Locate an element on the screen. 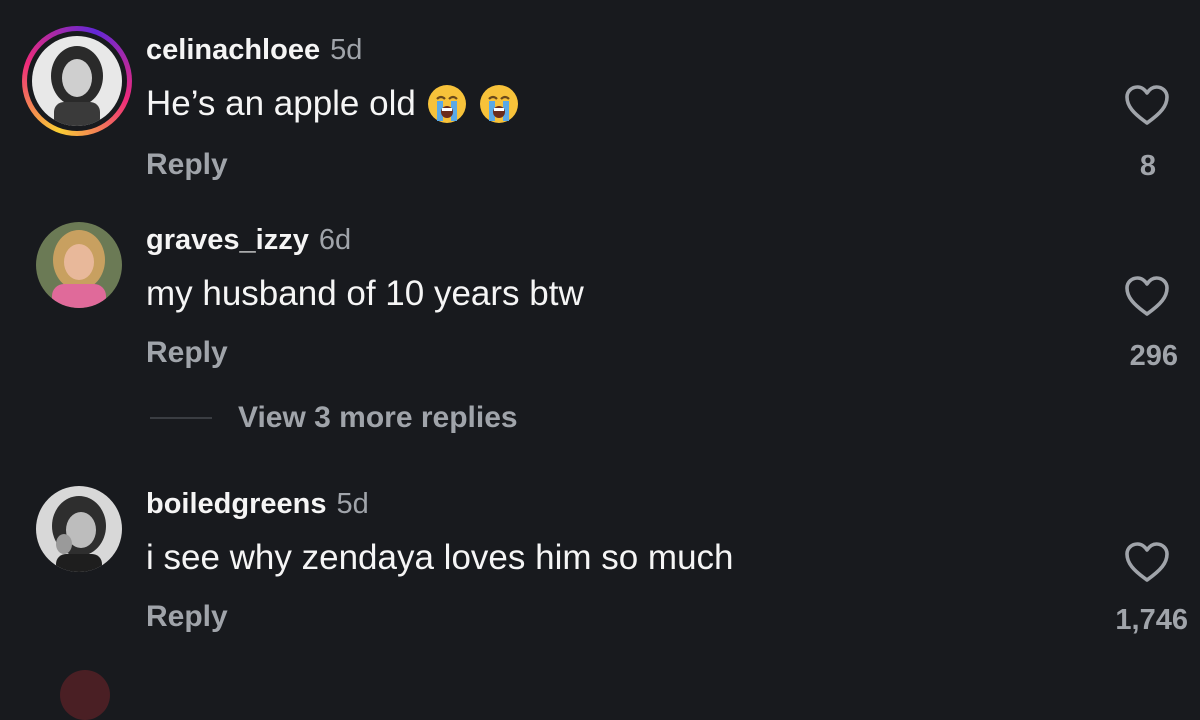 Image resolution: width=1200 pixels, height=720 pixels. username-text: celinachloee is located at coordinates (233, 50).